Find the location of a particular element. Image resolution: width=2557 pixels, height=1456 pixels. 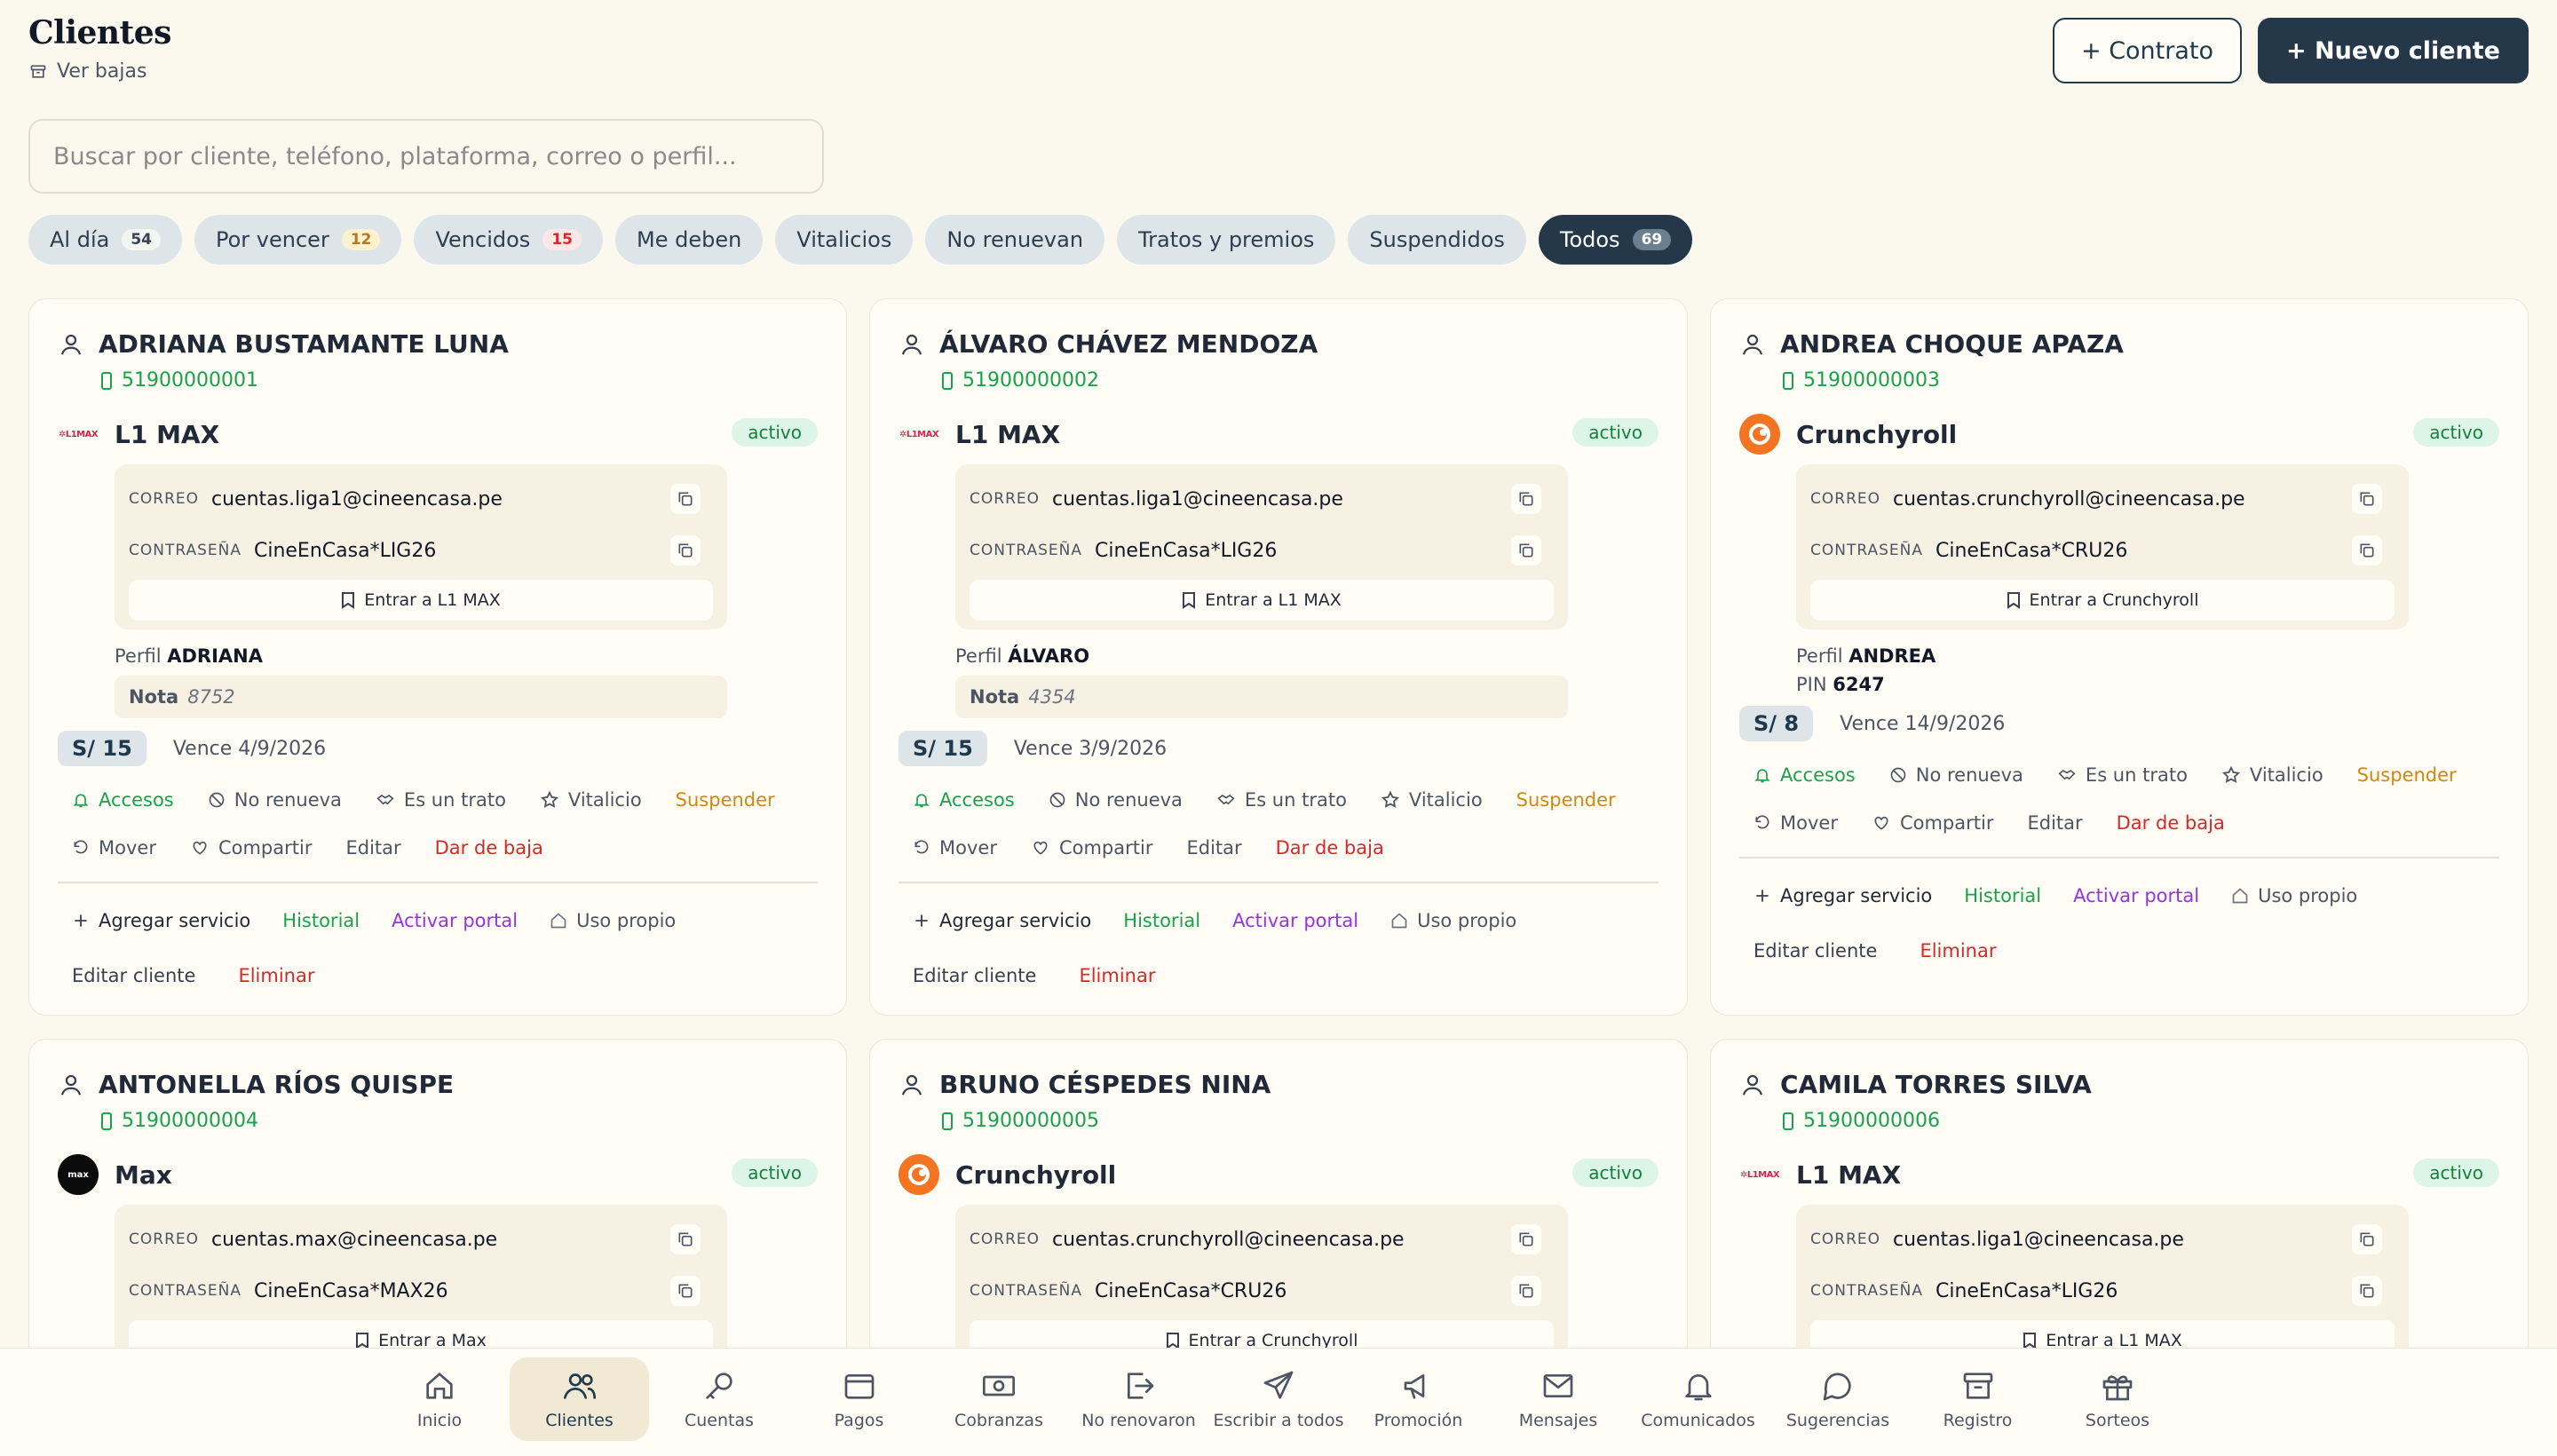

client-phone: 51900000001 is located at coordinates (459, 380).